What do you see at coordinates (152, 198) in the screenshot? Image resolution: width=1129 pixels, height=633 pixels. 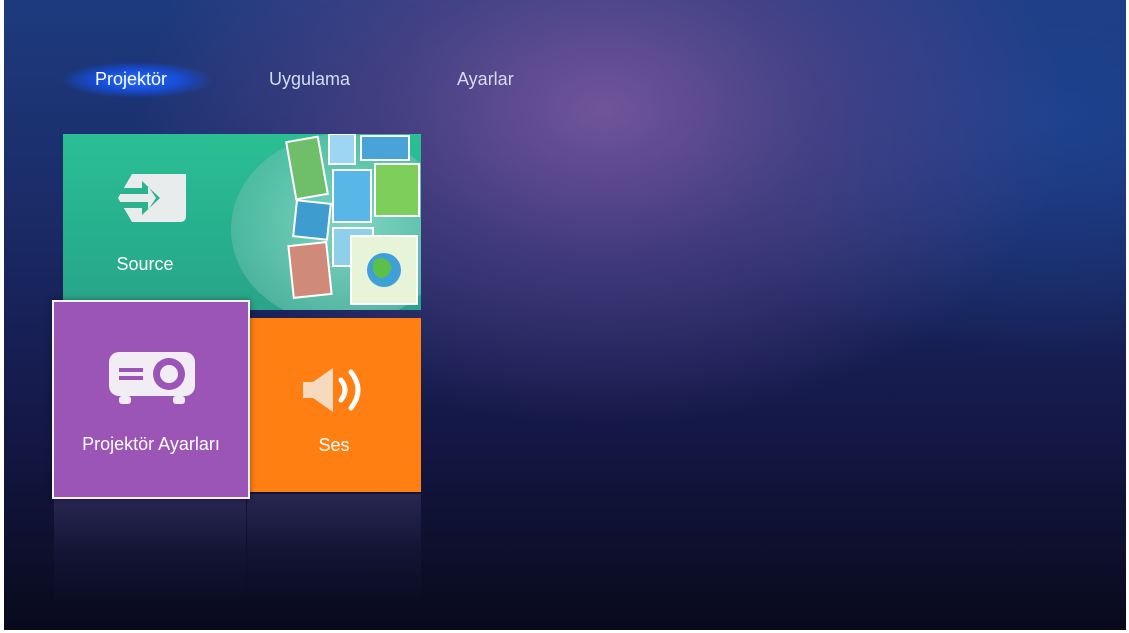 I see `source-input-icon` at bounding box center [152, 198].